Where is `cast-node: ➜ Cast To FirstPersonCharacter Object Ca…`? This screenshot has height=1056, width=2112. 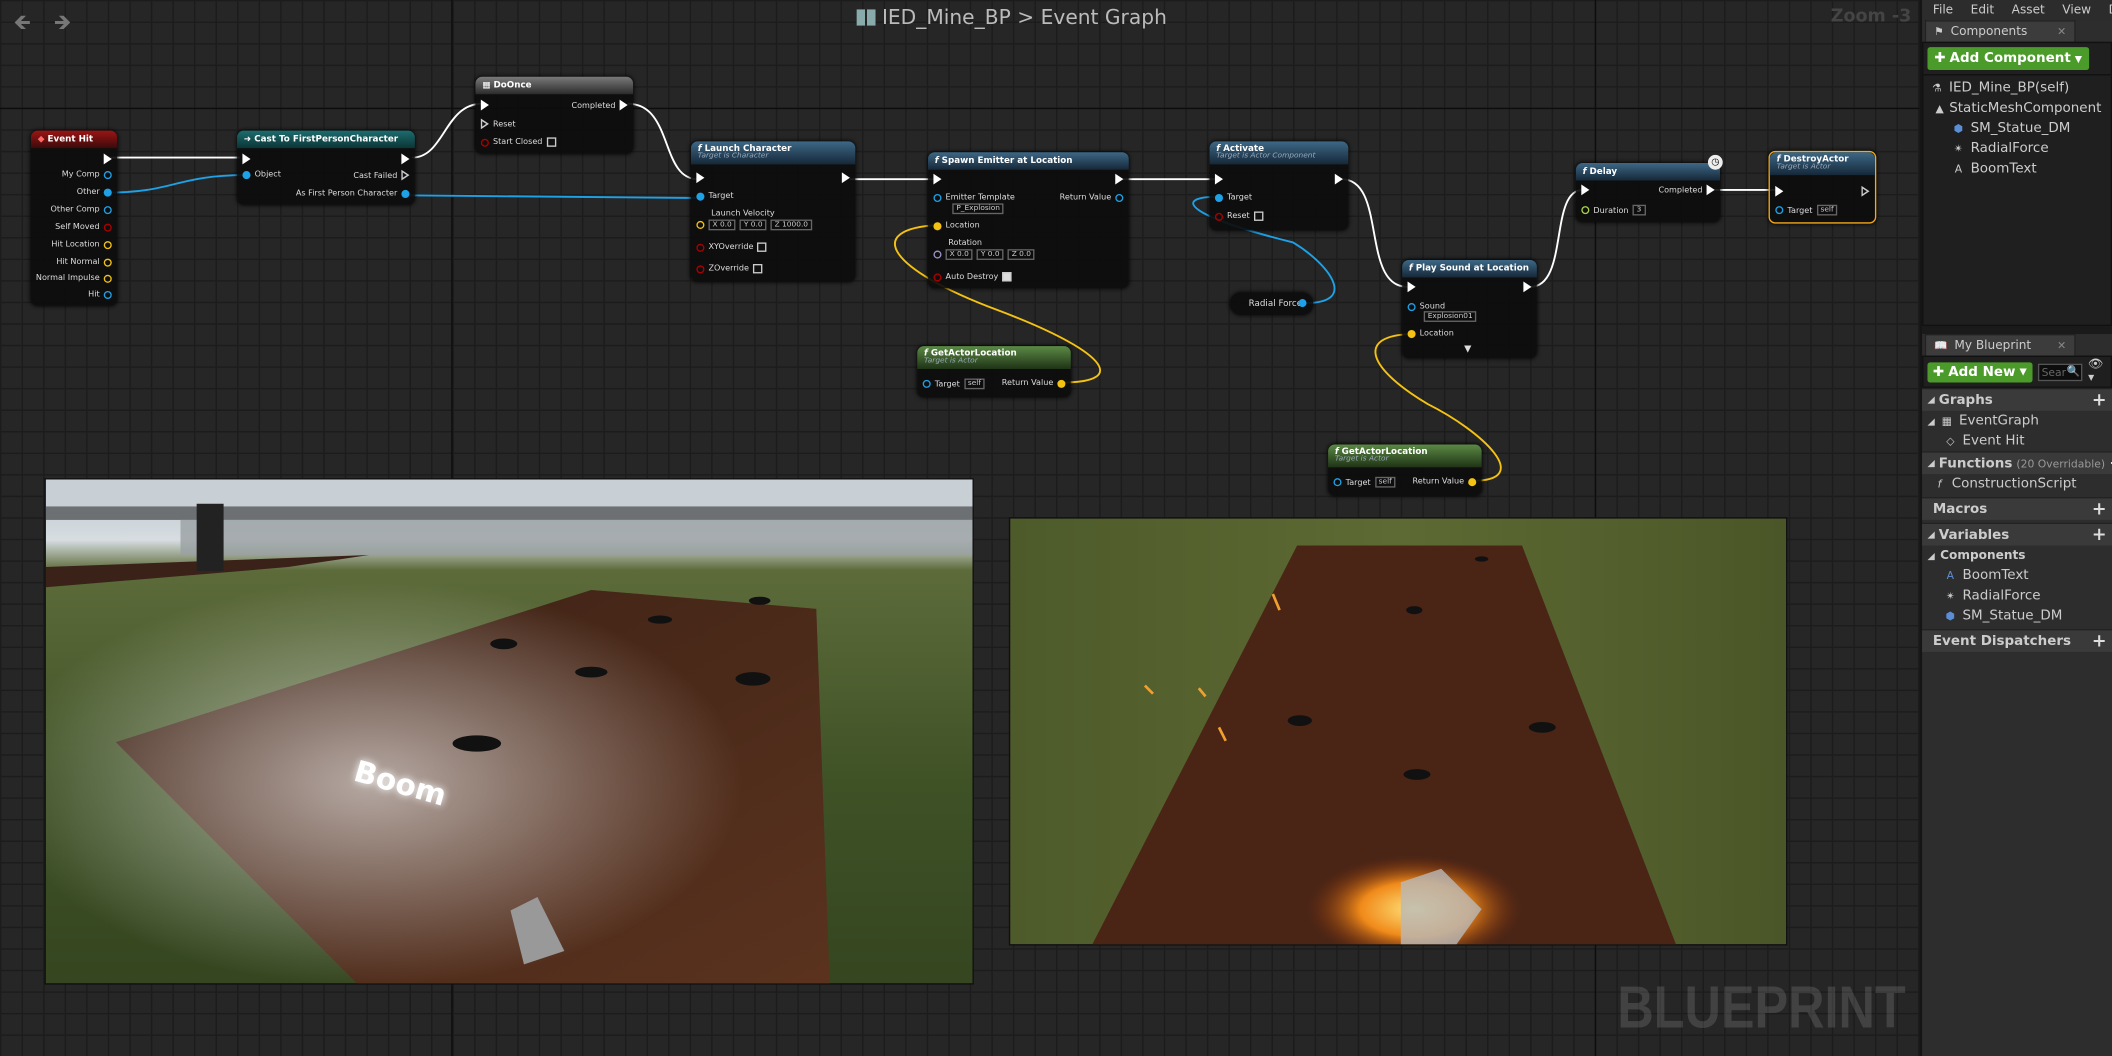
cast-node: ➜ Cast To FirstPersonCharacter Object Ca… is located at coordinates (326, 167).